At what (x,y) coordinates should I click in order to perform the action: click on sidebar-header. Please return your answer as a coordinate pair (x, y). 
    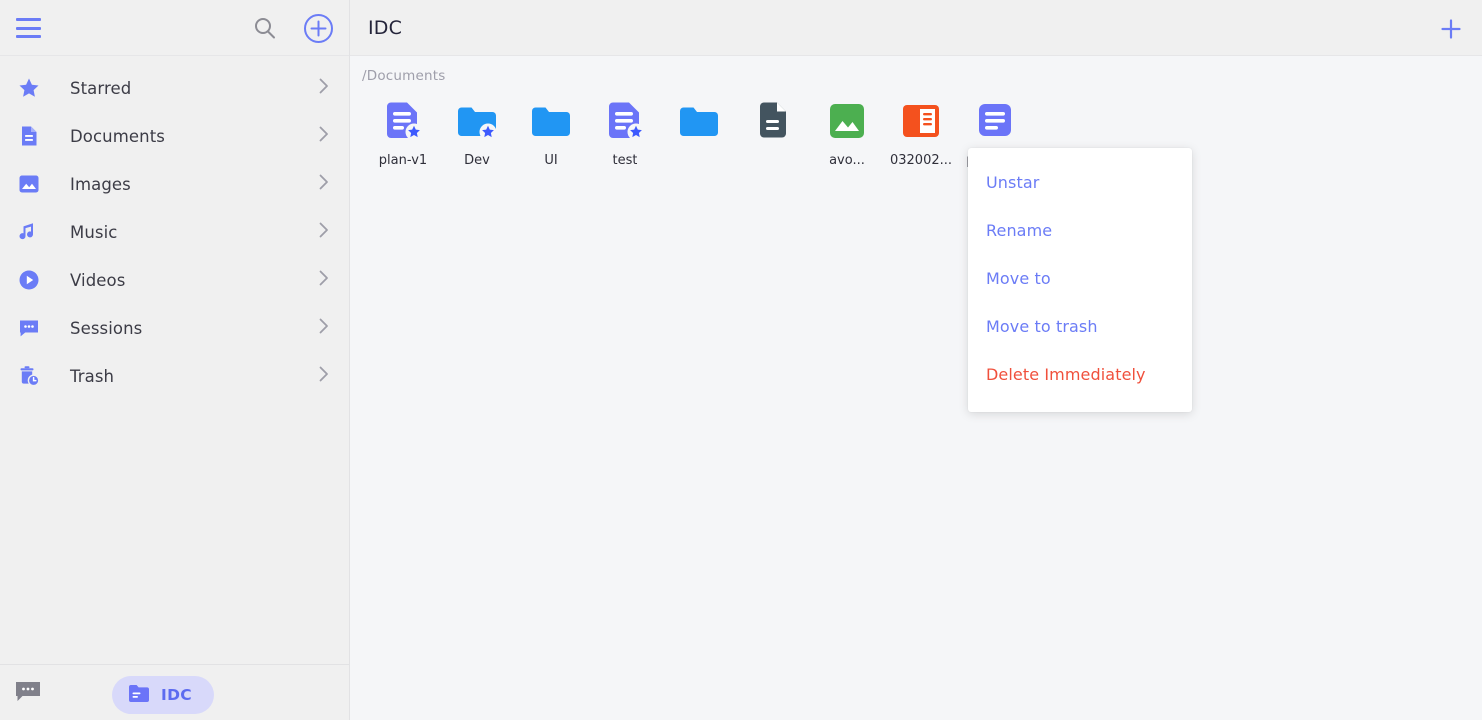
    Looking at the image, I should click on (174, 28).